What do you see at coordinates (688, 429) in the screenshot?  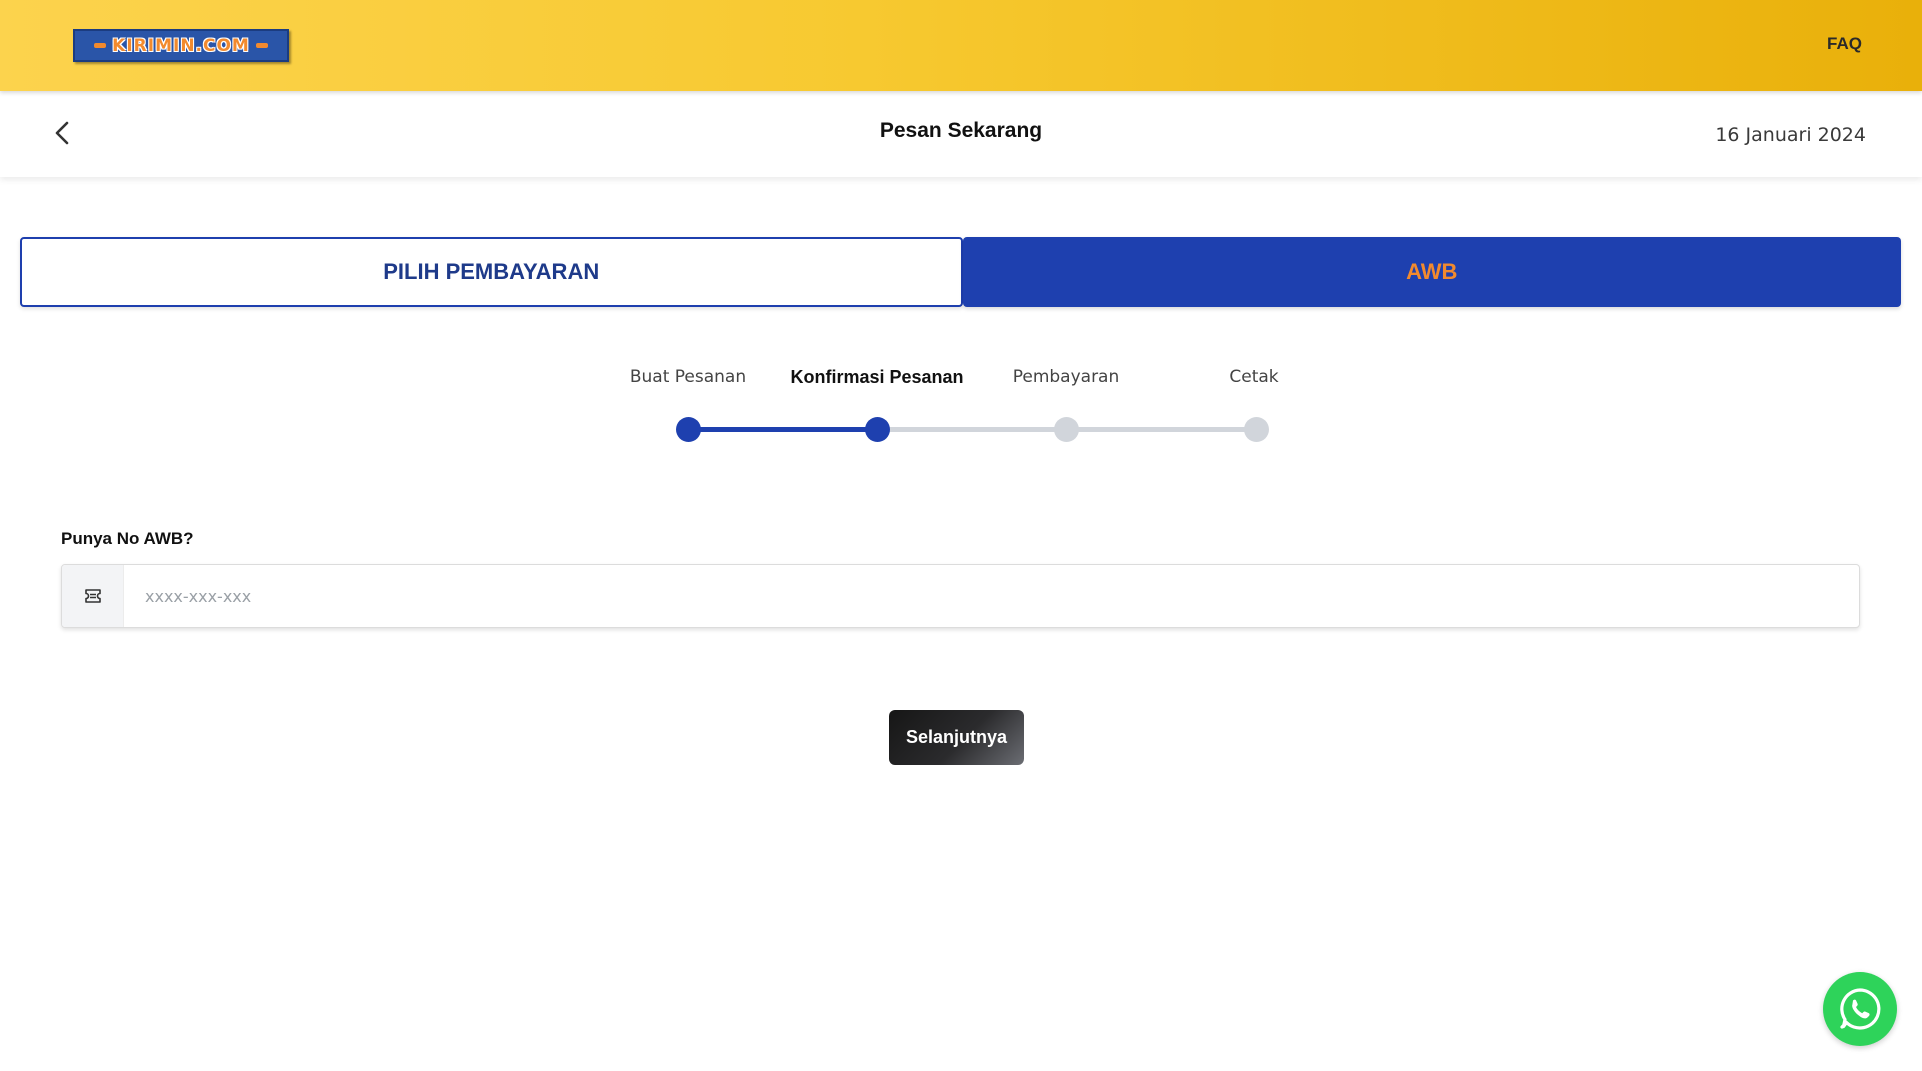 I see `step-dot-buat-pesanan` at bounding box center [688, 429].